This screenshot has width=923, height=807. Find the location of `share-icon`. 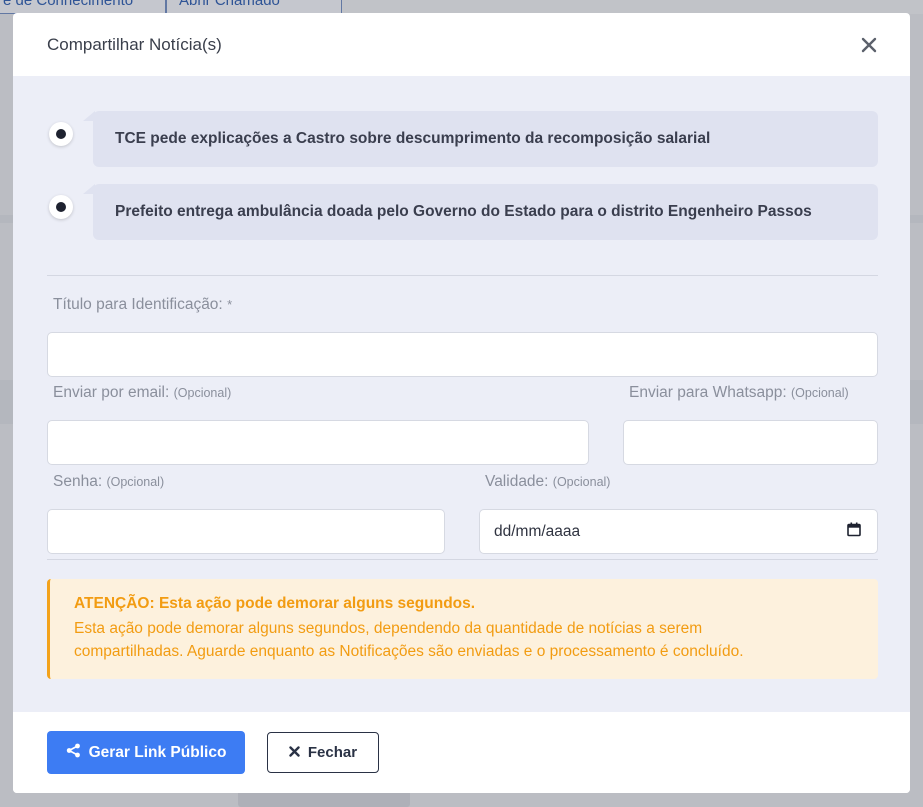

share-icon is located at coordinates (73, 753).